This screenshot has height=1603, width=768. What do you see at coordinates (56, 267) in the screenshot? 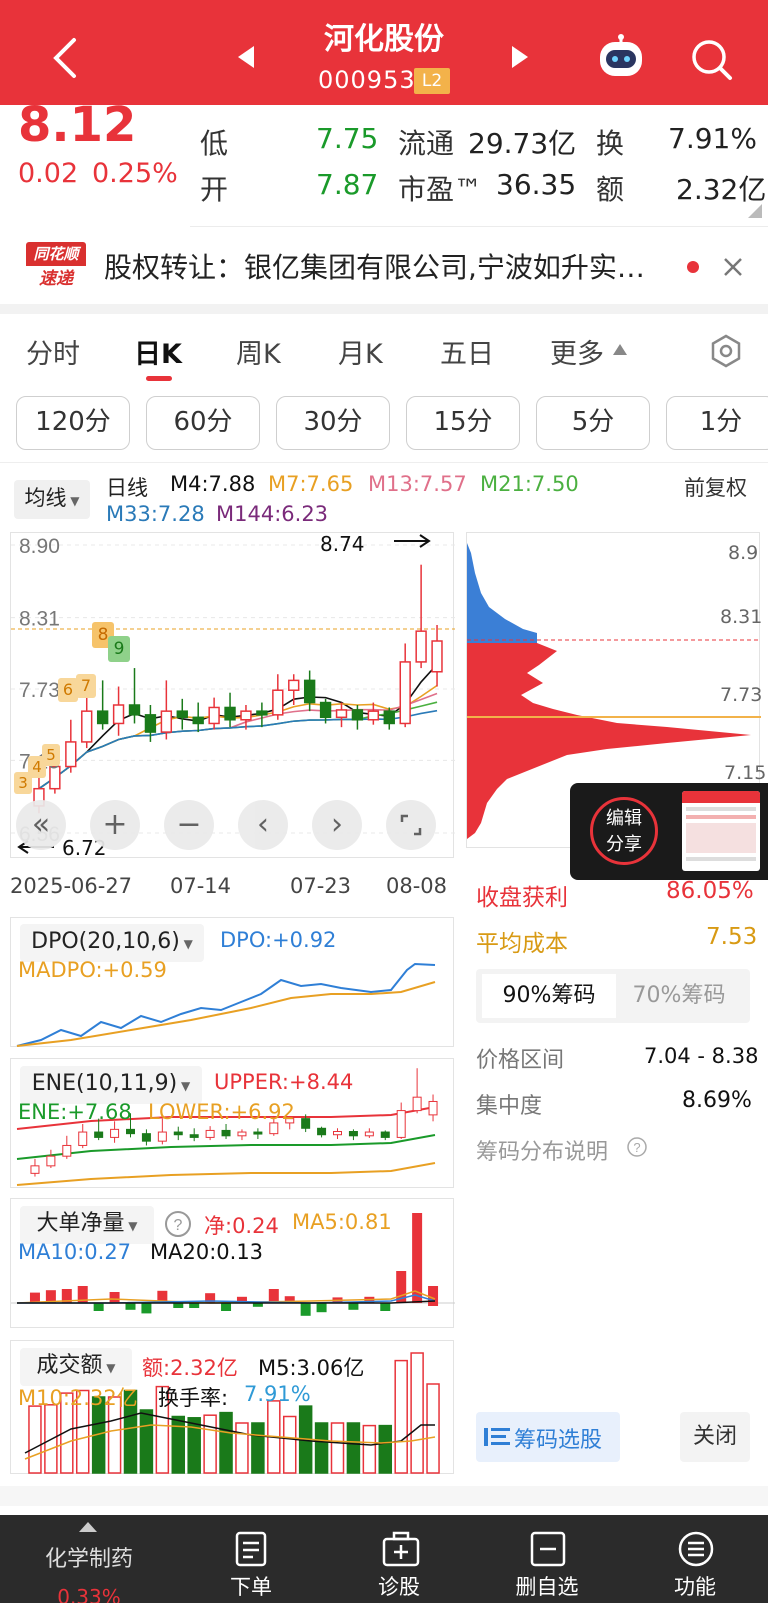
I see `news-logo: 同花顺 速递` at bounding box center [56, 267].